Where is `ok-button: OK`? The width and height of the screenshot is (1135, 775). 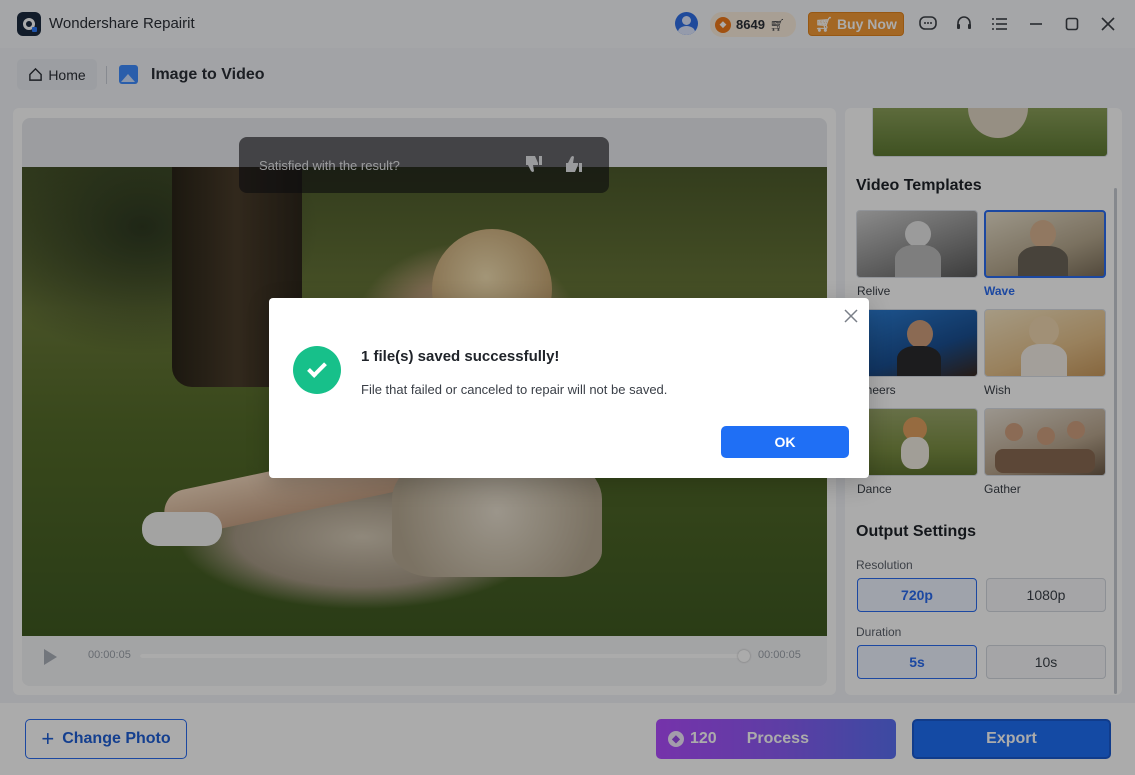
ok-button: OK is located at coordinates (785, 442).